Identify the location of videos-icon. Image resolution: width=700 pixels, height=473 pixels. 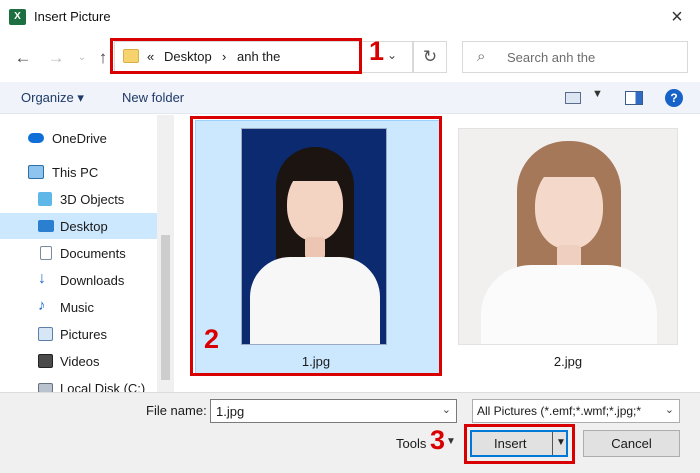
(45, 361).